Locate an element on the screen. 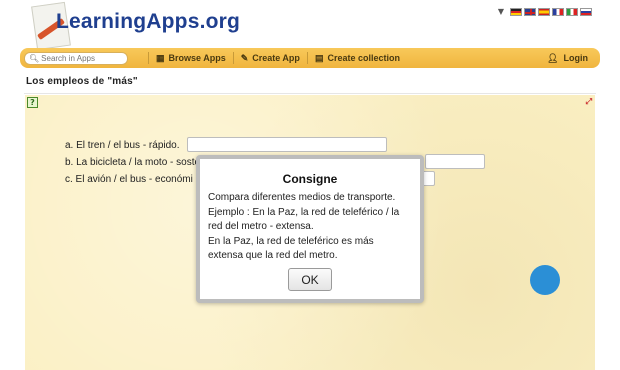  login-button: 👤︎ Login is located at coordinates (567, 58).